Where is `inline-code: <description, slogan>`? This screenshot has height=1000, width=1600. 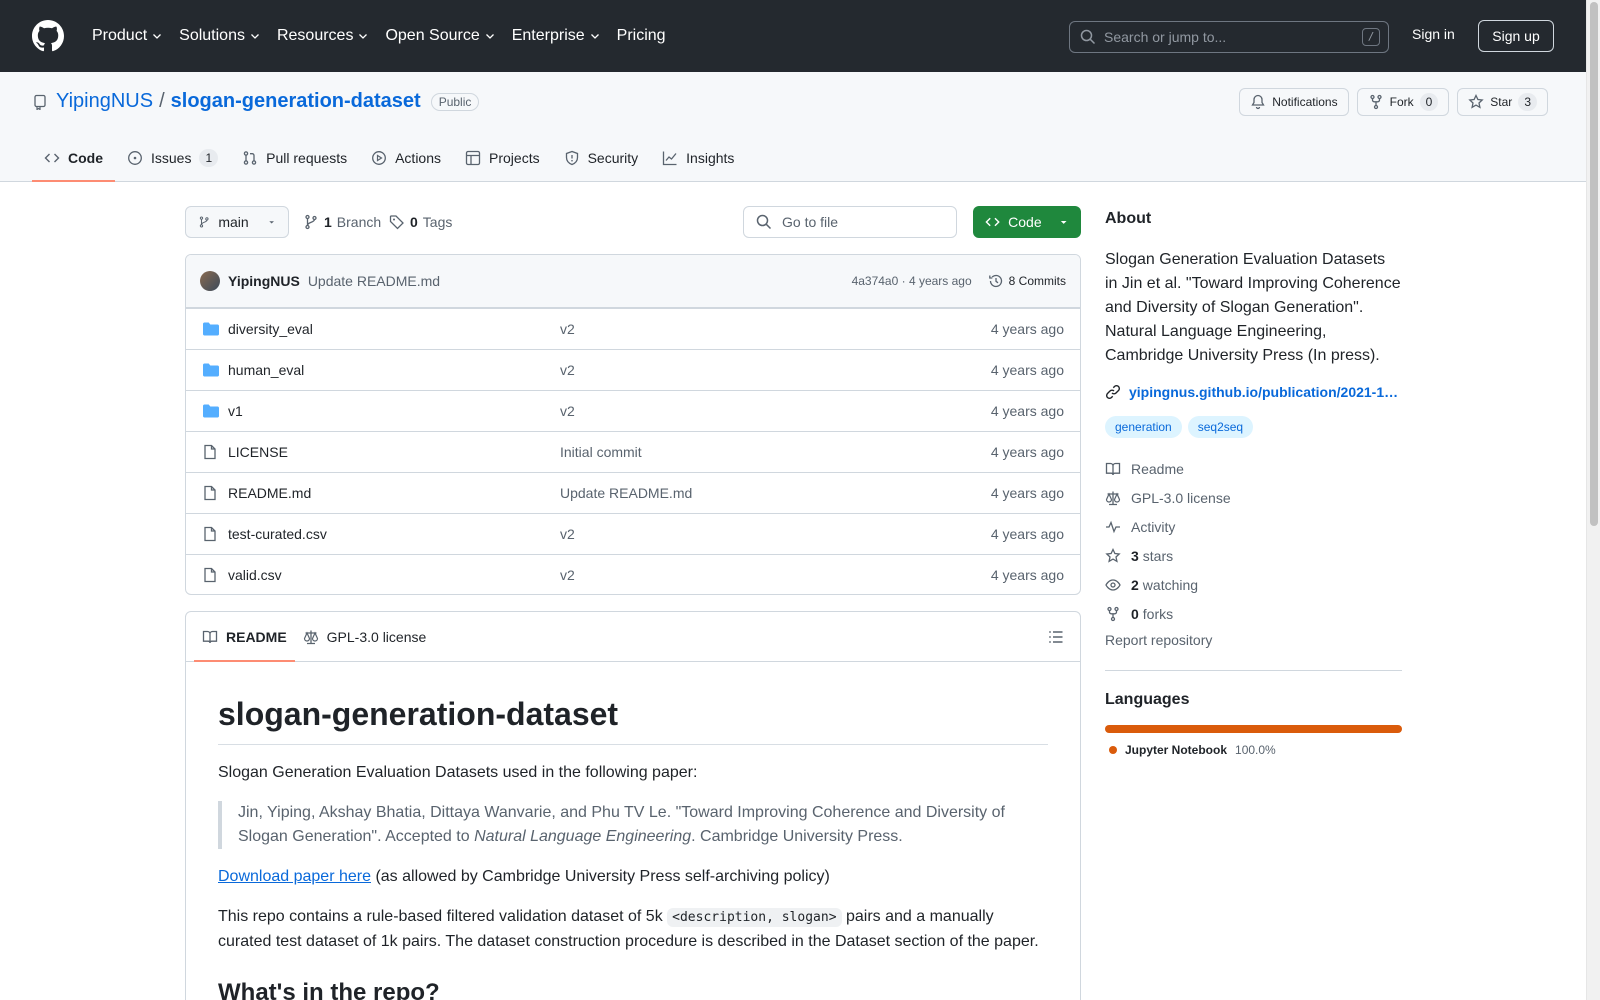 inline-code: <description, slogan> is located at coordinates (754, 917).